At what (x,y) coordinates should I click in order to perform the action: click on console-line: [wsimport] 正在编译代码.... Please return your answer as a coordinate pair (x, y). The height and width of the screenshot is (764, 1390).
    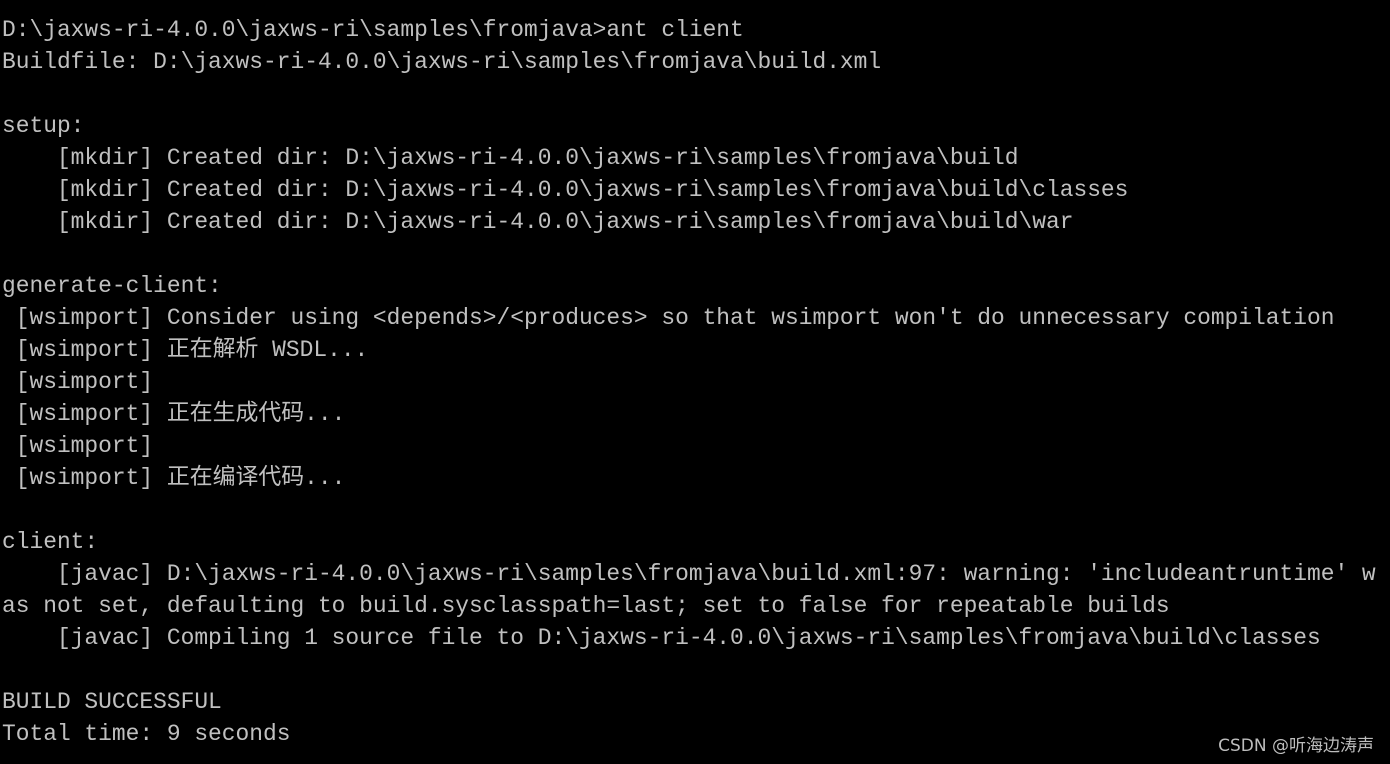
    Looking at the image, I should click on (174, 478).